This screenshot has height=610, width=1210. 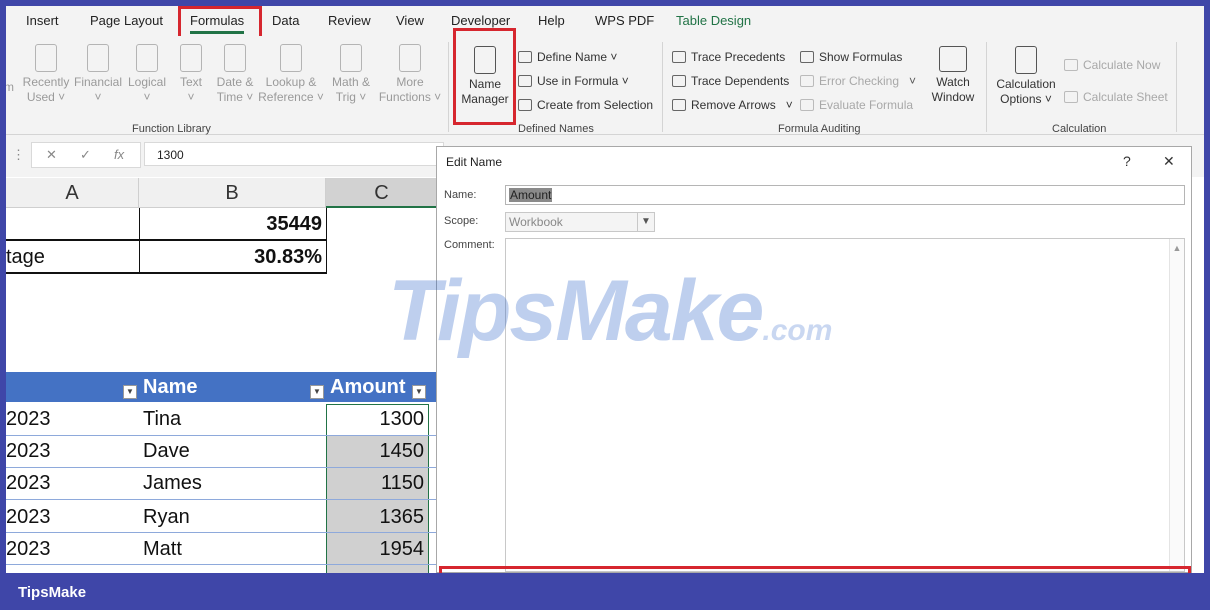 What do you see at coordinates (1127, 161) in the screenshot?
I see `help-icon: ?` at bounding box center [1127, 161].